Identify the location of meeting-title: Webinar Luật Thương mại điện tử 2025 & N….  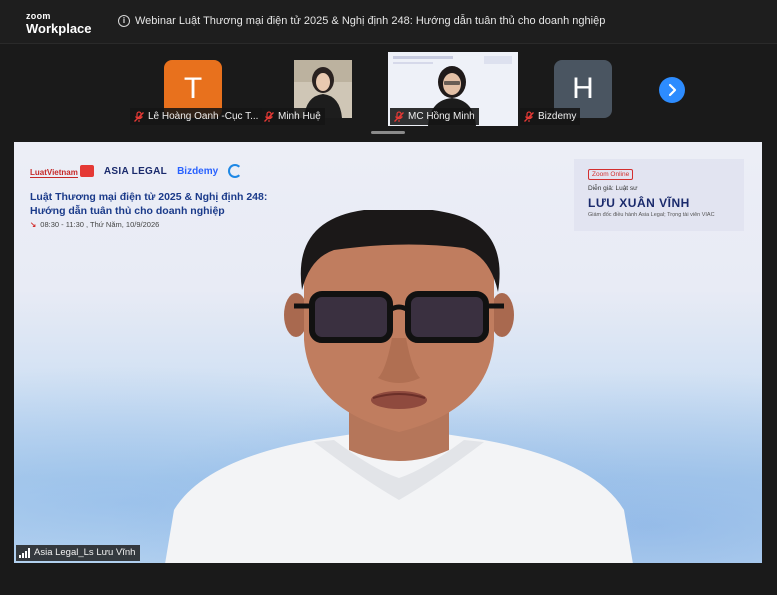
(370, 21).